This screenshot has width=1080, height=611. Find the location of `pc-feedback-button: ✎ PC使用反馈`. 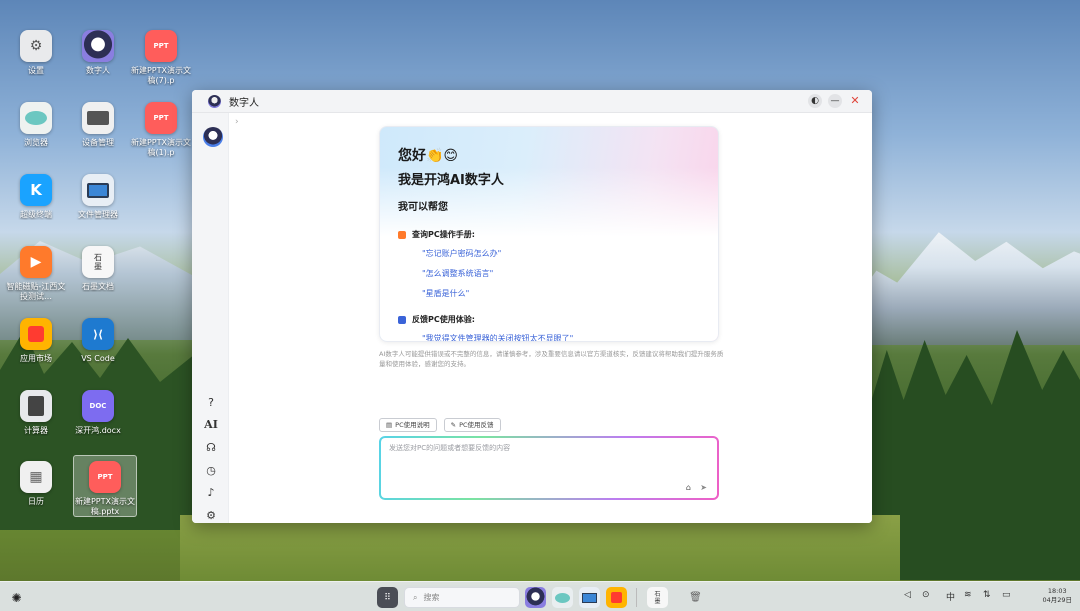

pc-feedback-button: ✎ PC使用反馈 is located at coordinates (472, 425).